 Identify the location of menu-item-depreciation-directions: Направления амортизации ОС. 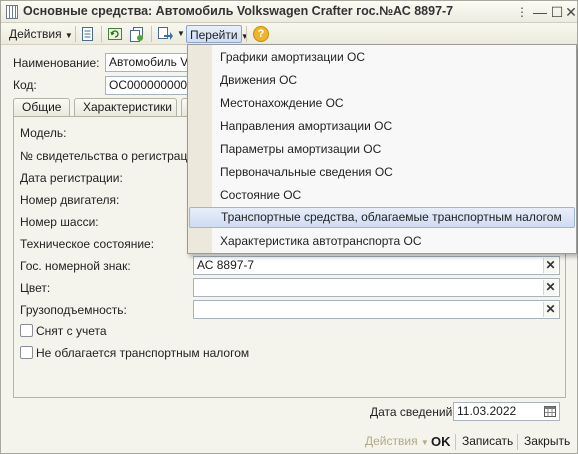
(382, 126).